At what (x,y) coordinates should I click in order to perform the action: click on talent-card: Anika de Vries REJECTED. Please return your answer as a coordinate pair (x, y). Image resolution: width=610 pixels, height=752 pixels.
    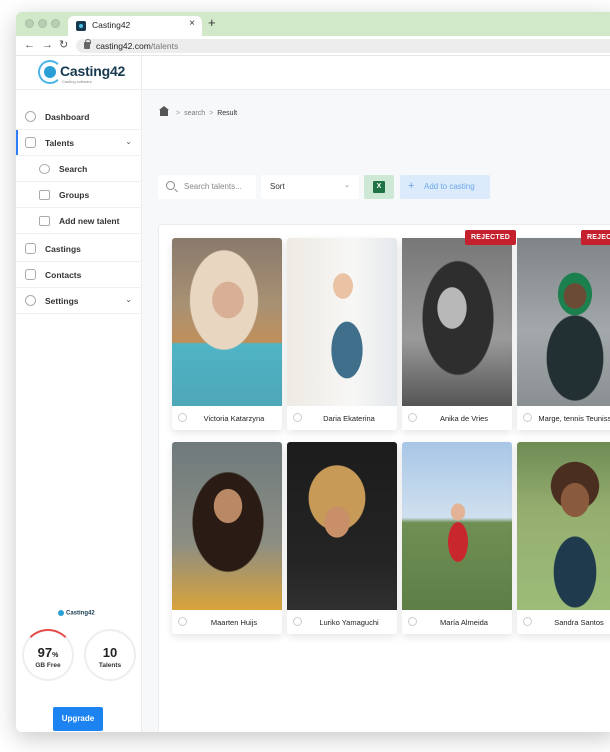
    Looking at the image, I should click on (459, 330).